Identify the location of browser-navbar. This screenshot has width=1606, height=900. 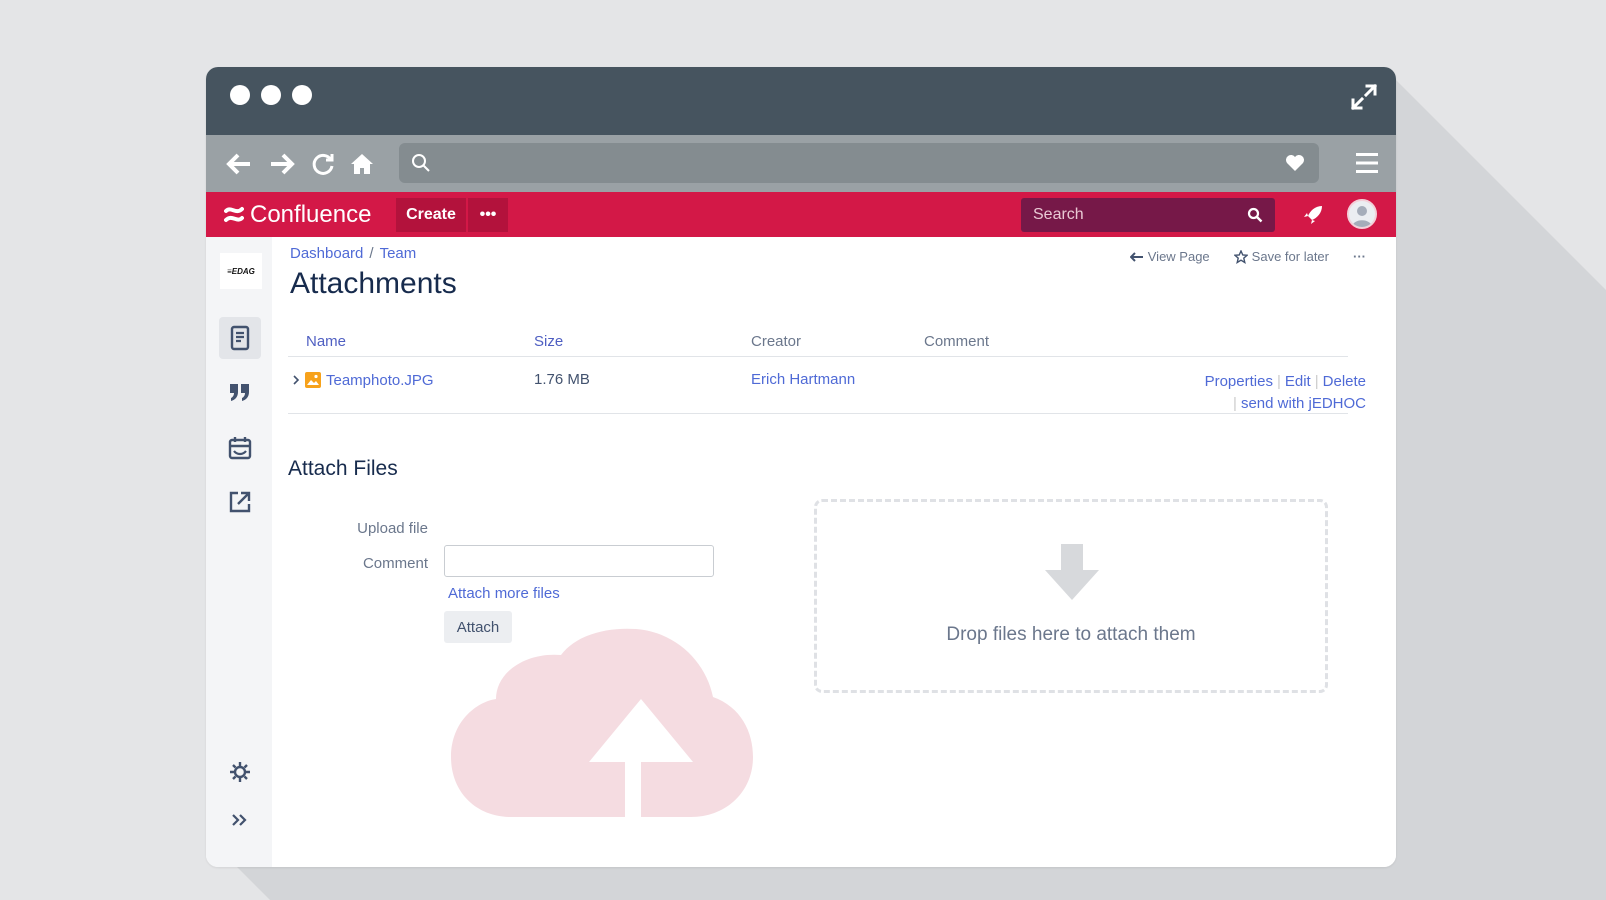
(801, 163).